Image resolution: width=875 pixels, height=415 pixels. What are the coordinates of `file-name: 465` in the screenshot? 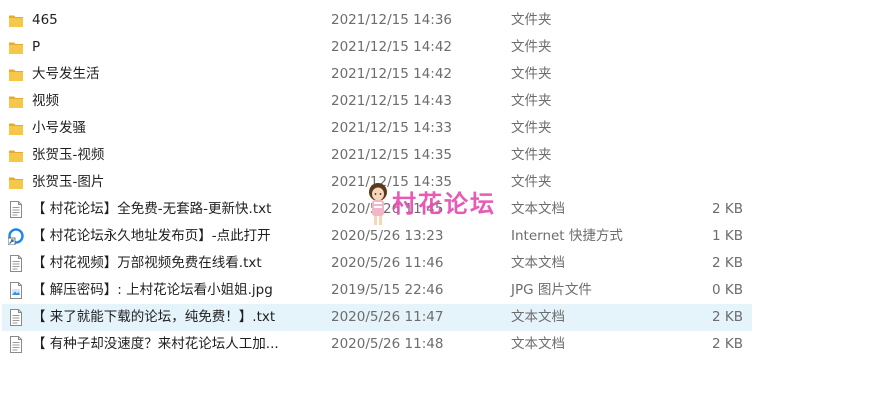 It's located at (45, 20).